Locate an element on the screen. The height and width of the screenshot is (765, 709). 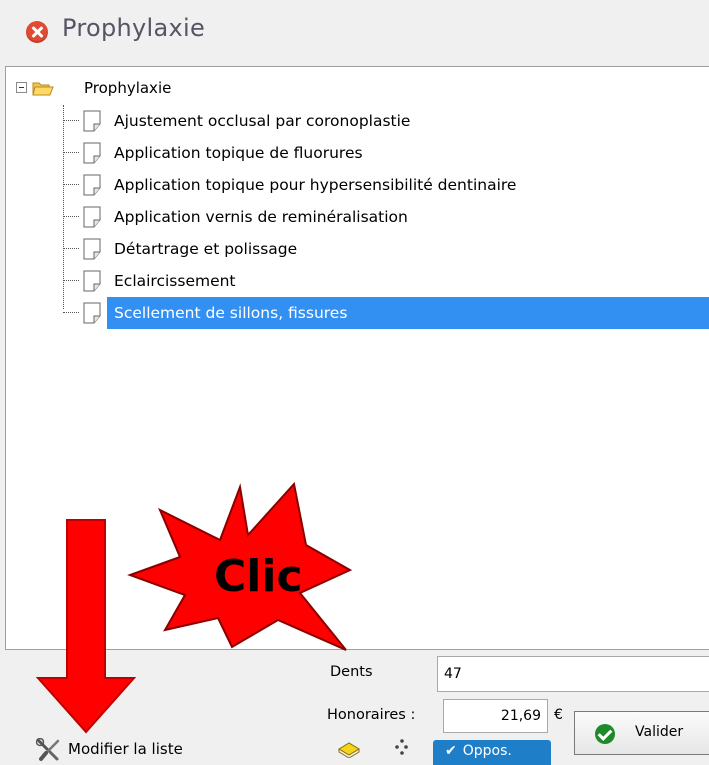
clic-annotation-text: Clic is located at coordinates (258, 576).